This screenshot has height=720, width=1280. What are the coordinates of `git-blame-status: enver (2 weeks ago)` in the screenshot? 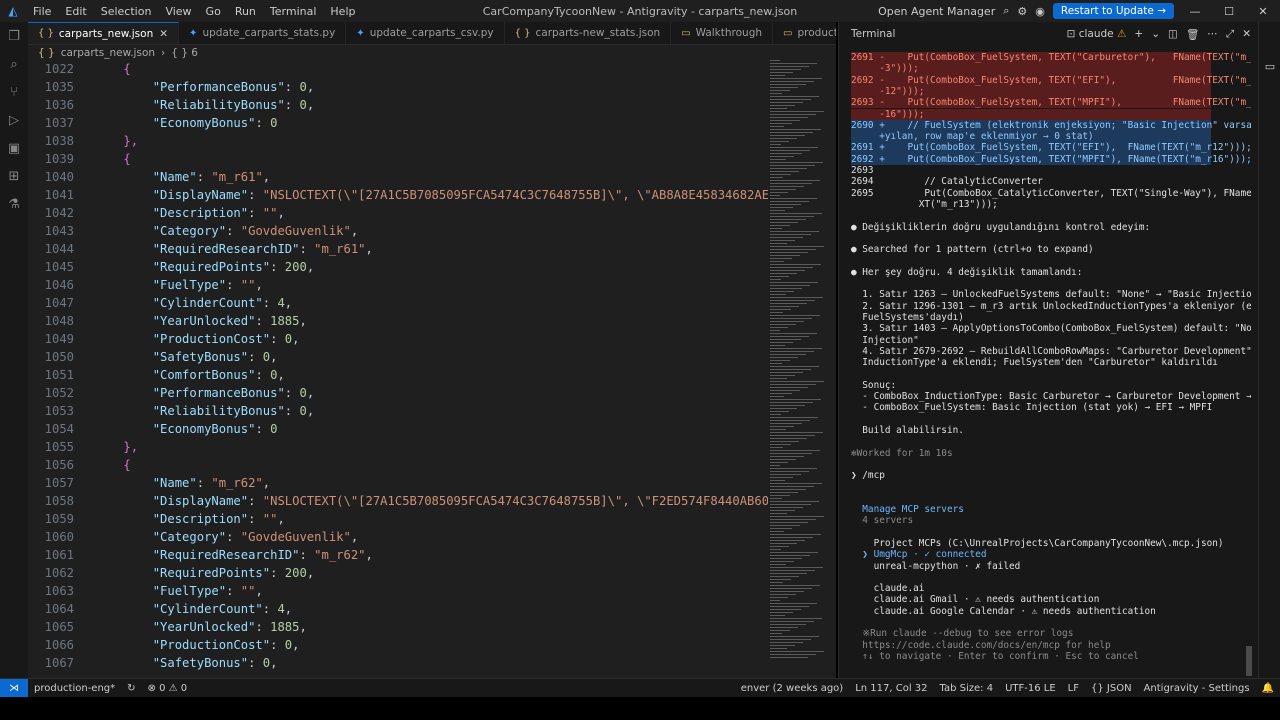 It's located at (792, 688).